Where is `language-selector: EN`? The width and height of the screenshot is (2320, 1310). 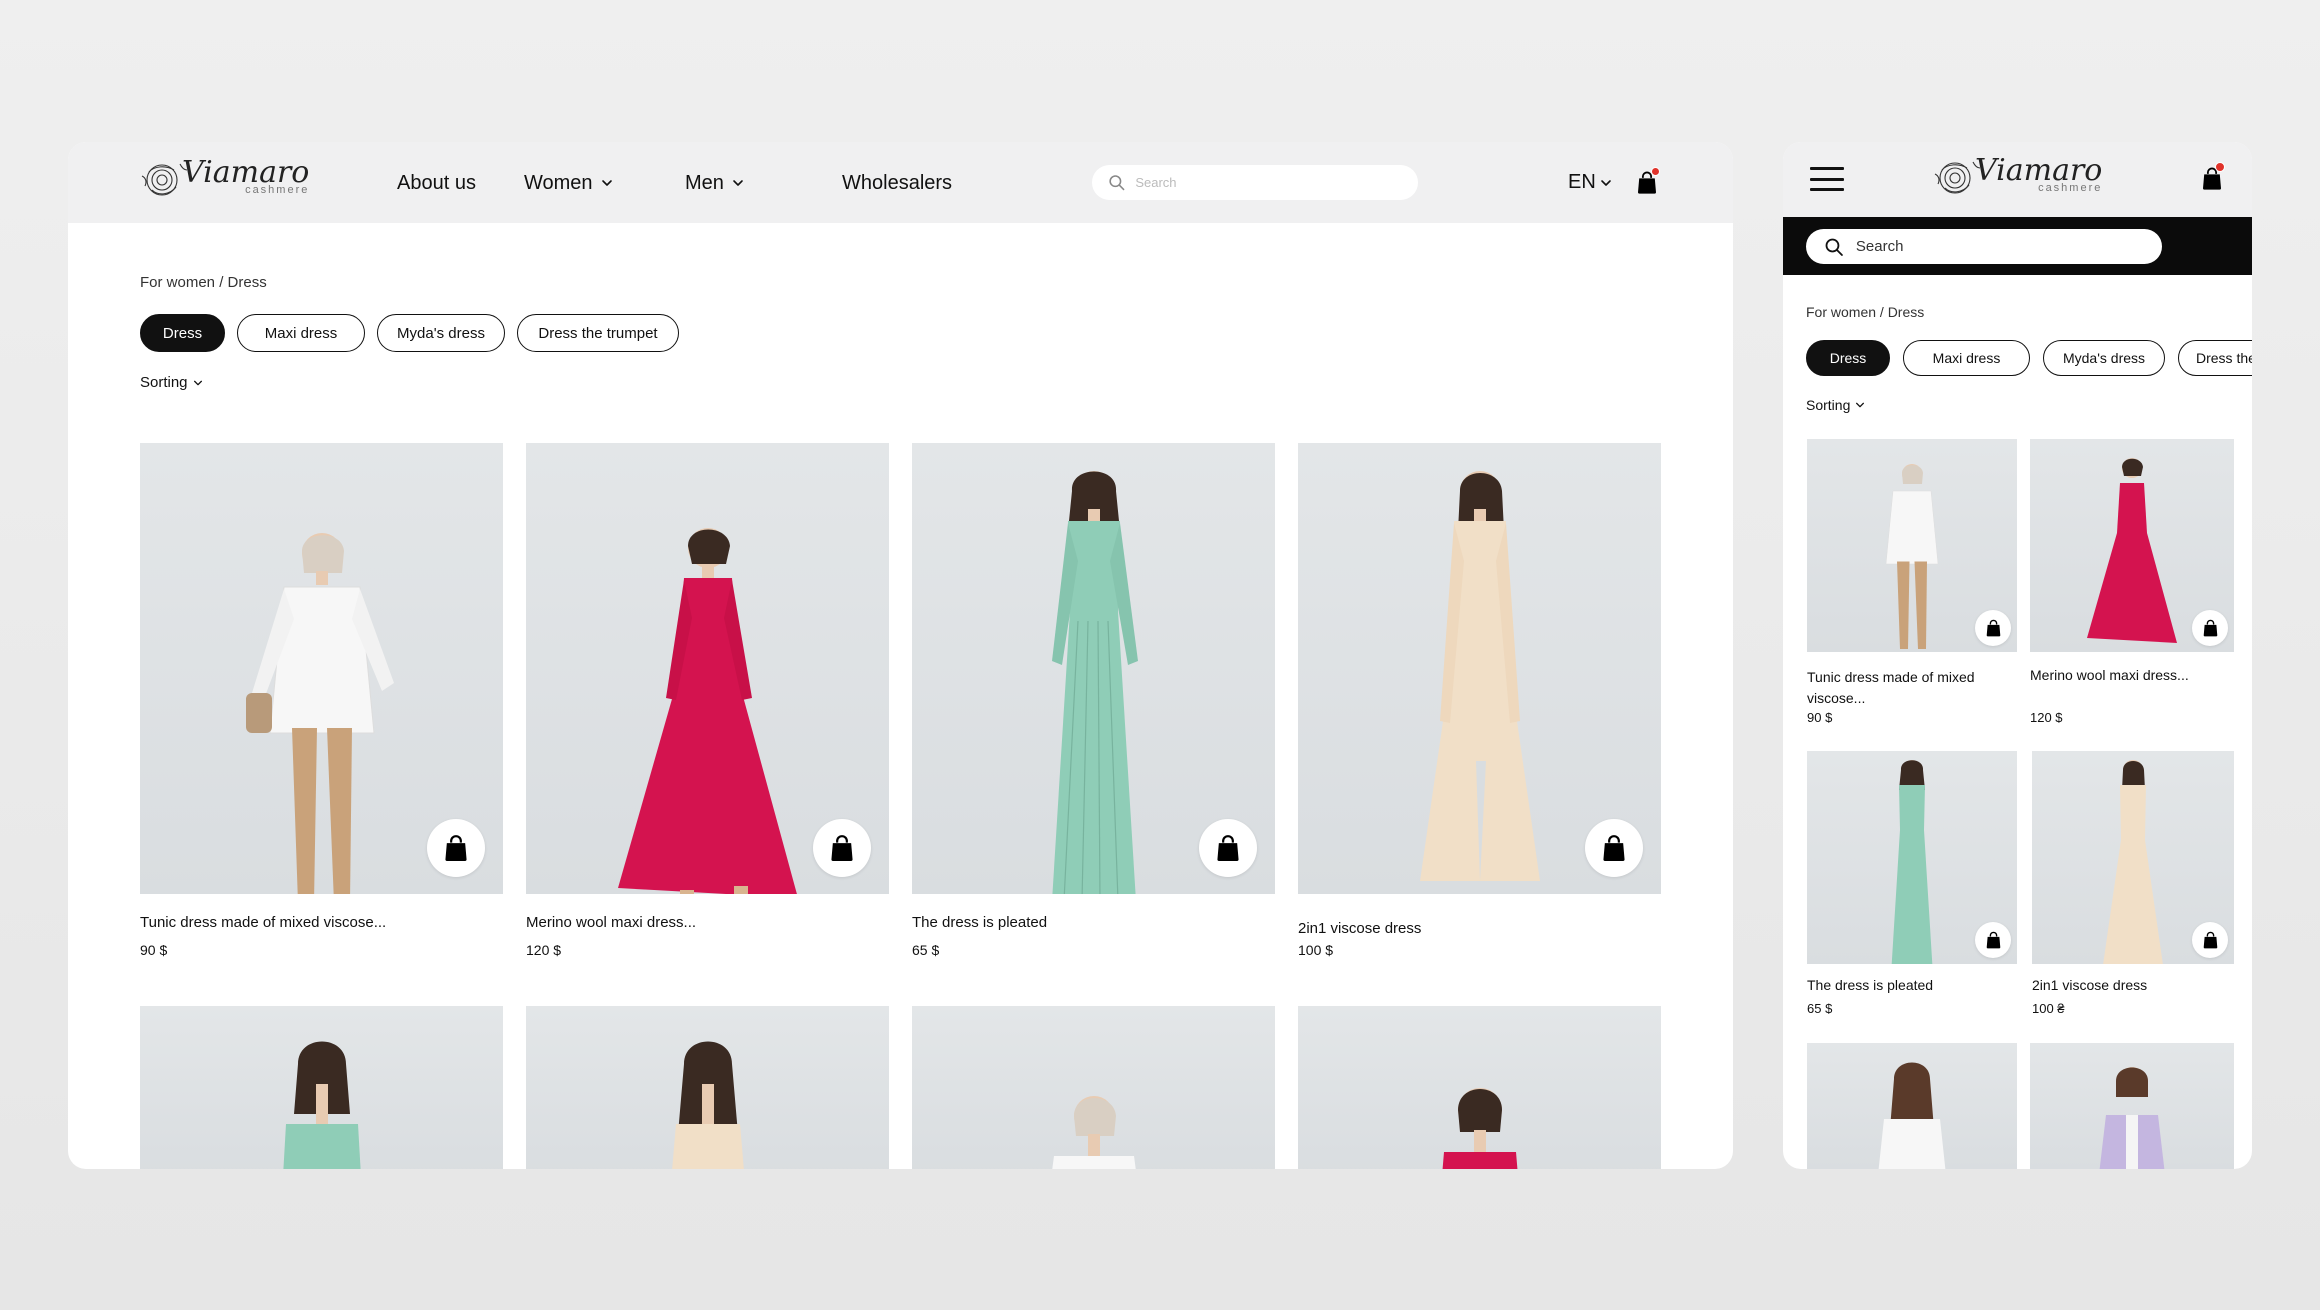
language-selector: EN is located at coordinates (1590, 182).